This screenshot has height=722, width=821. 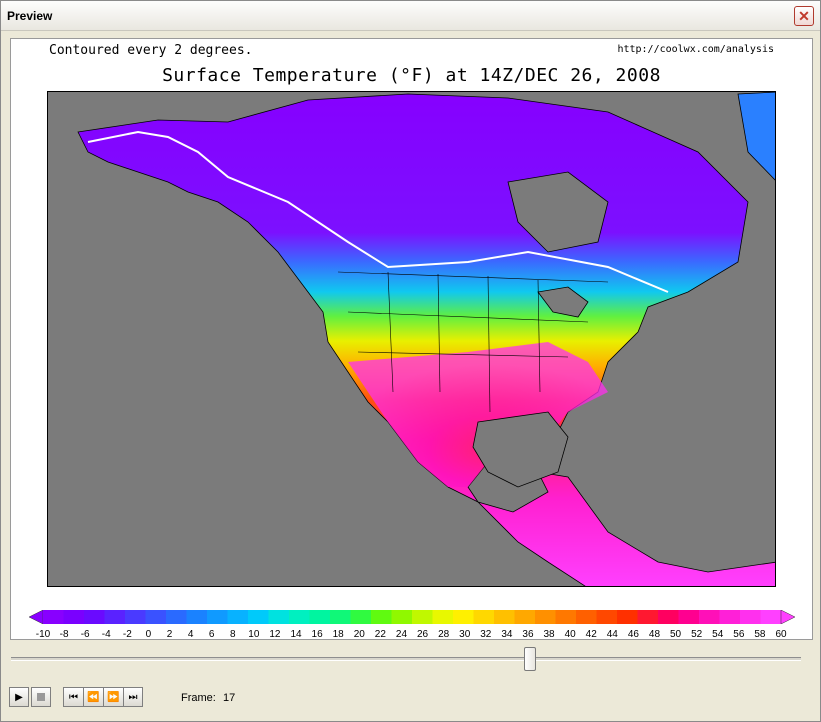 I want to click on frame-slider, so click(x=409, y=660).